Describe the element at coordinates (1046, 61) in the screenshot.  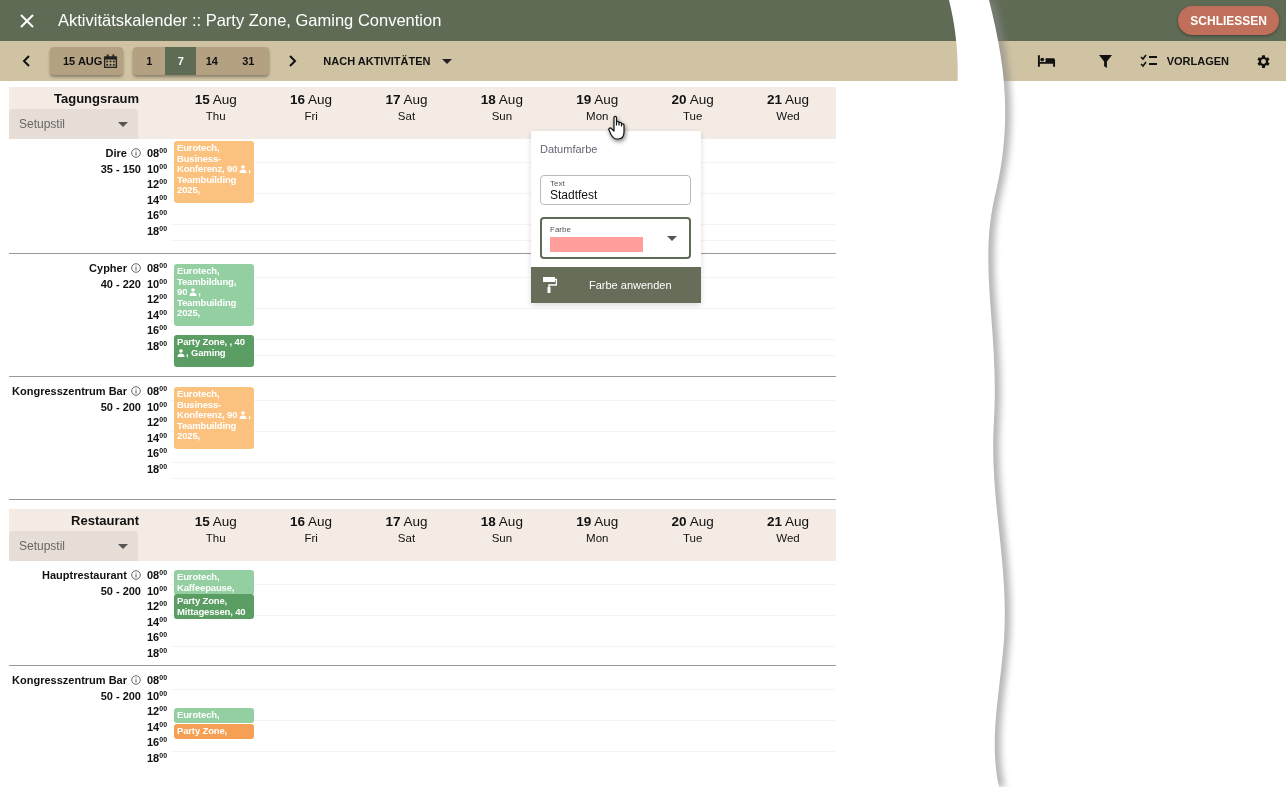
I see `bed-icon` at that location.